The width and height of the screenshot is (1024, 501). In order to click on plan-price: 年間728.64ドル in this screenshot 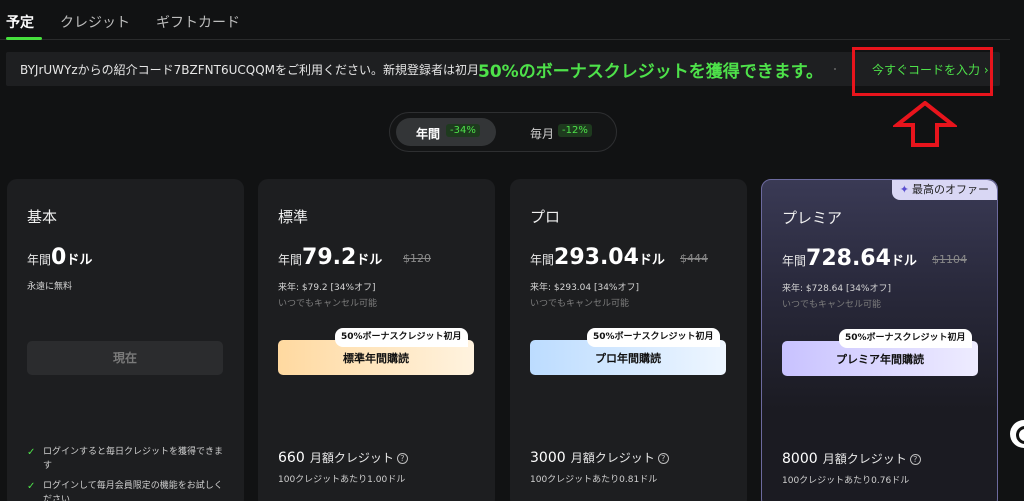, I will do `click(849, 258)`.